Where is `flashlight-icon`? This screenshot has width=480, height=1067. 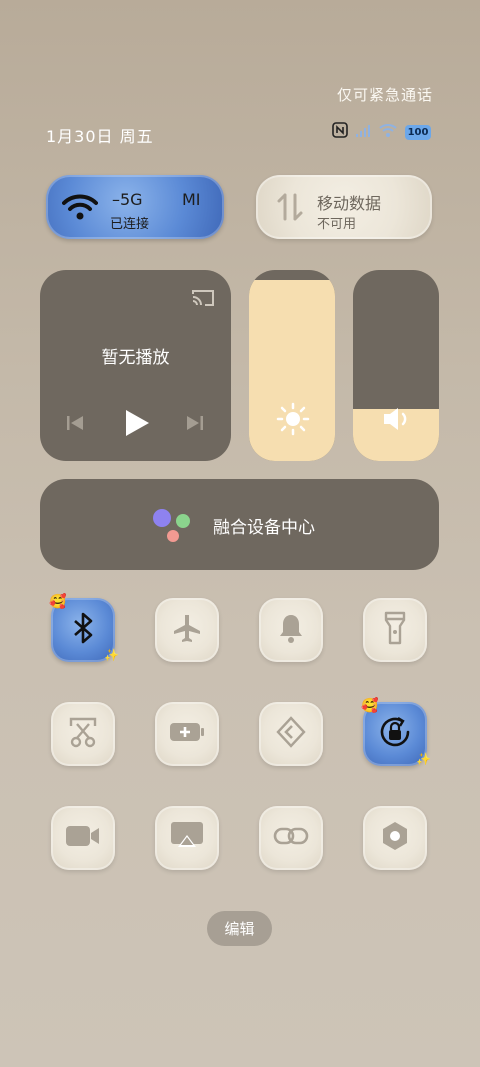
flashlight-icon is located at coordinates (395, 630).